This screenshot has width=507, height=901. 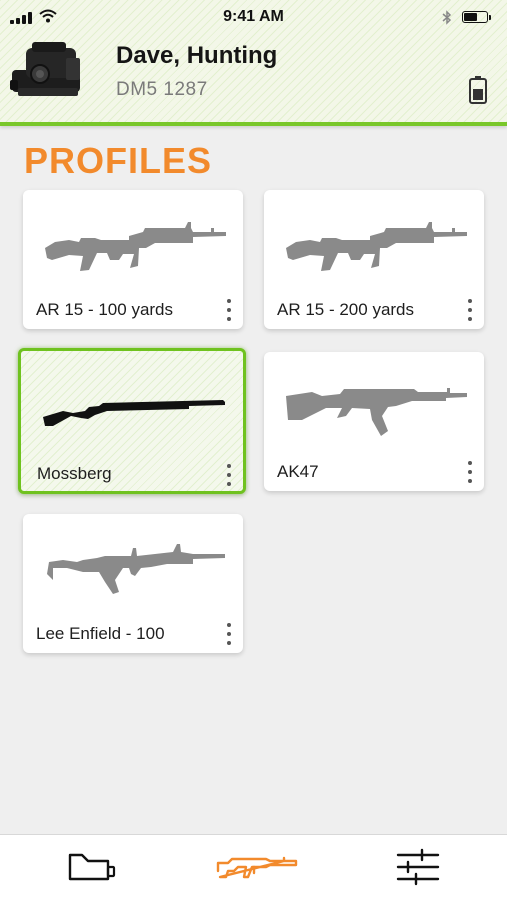 I want to click on status-bar: 9:41 AM, so click(x=253, y=17).